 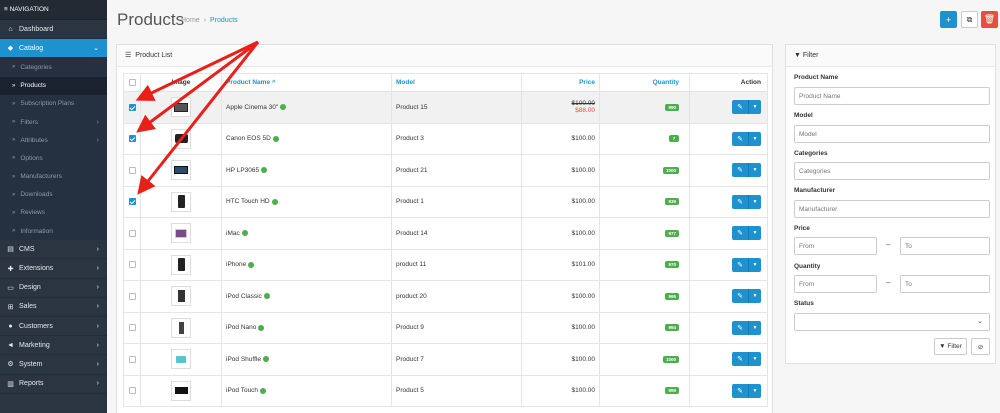 I want to click on sidebar-item-design: ▭ Design ›, so click(x=53, y=288).